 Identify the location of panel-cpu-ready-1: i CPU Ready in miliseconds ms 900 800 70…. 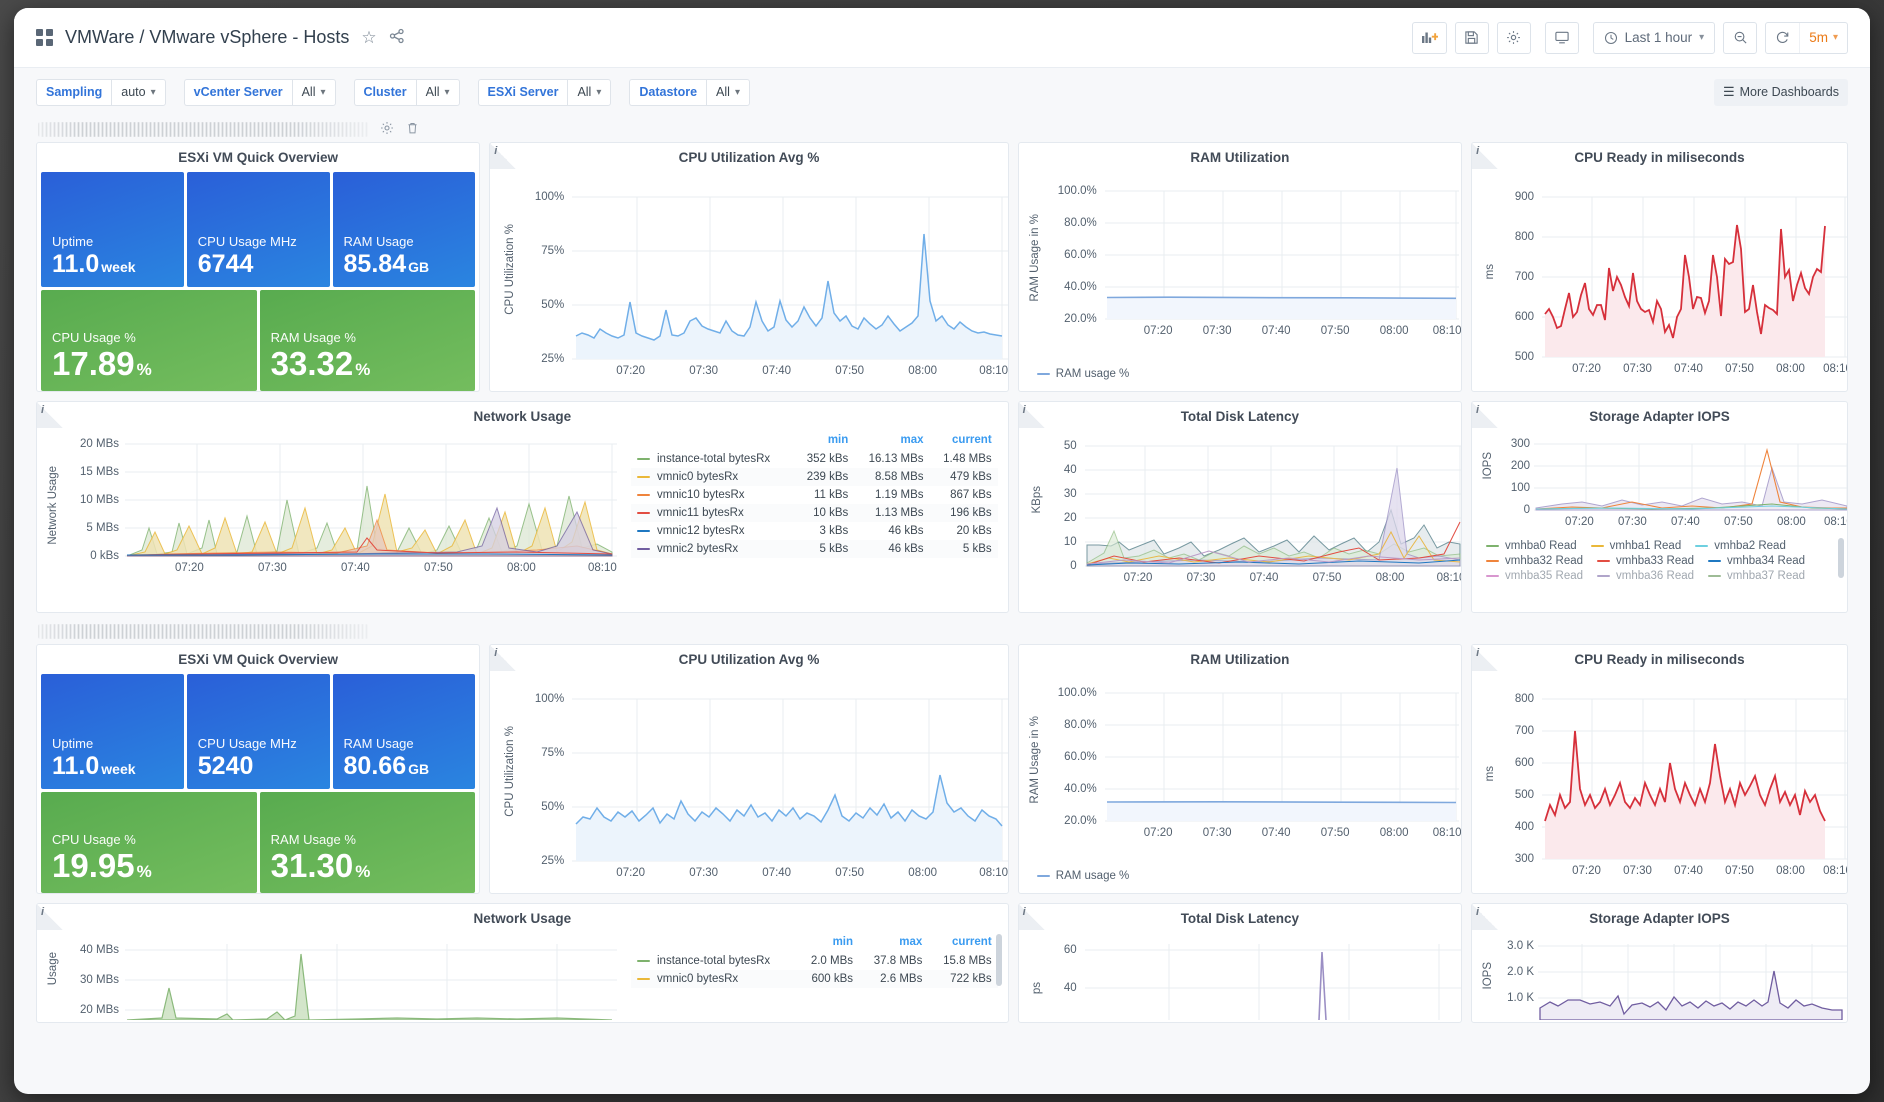
(1659, 267).